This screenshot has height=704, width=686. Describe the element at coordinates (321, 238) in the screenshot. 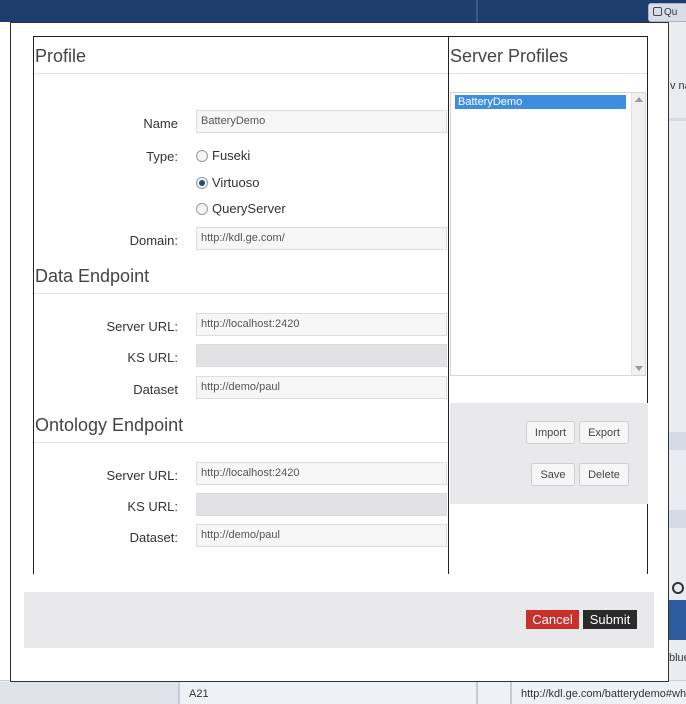

I see `domain-field: http://kdl.ge.com/` at that location.